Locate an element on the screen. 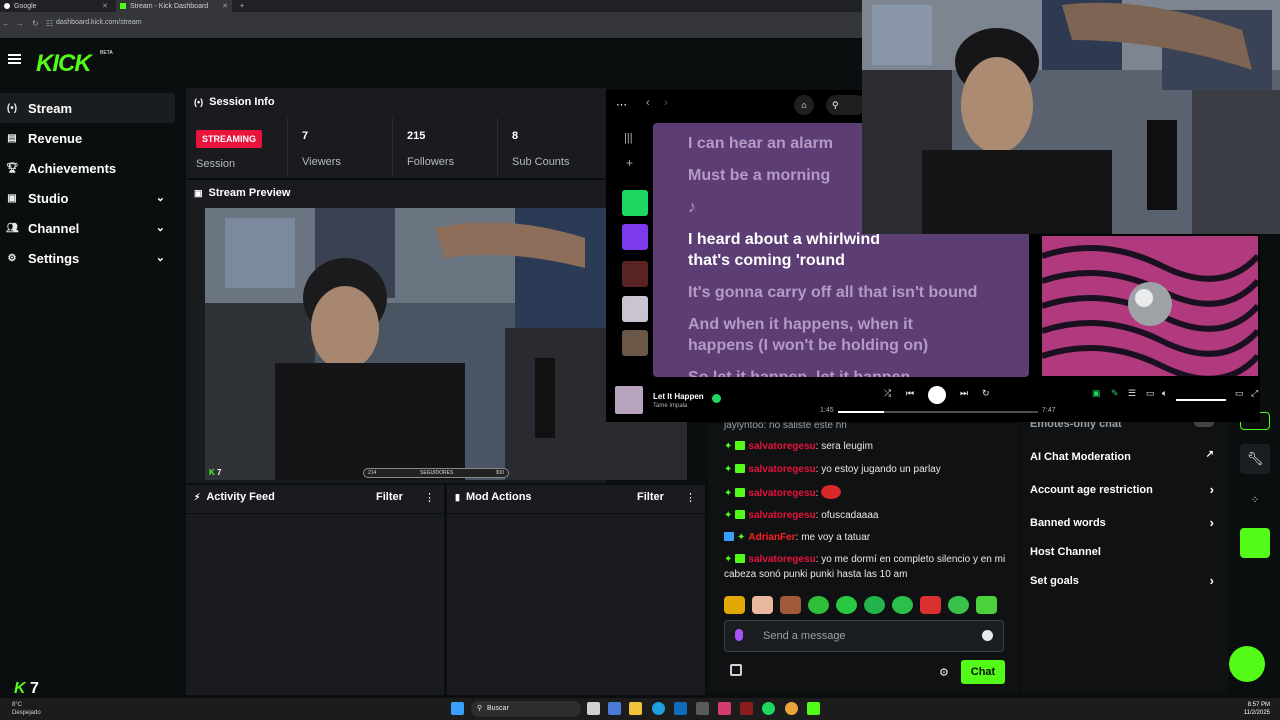 This screenshot has width=1280, height=720. gear-icon: ⚙ is located at coordinates (944, 672).